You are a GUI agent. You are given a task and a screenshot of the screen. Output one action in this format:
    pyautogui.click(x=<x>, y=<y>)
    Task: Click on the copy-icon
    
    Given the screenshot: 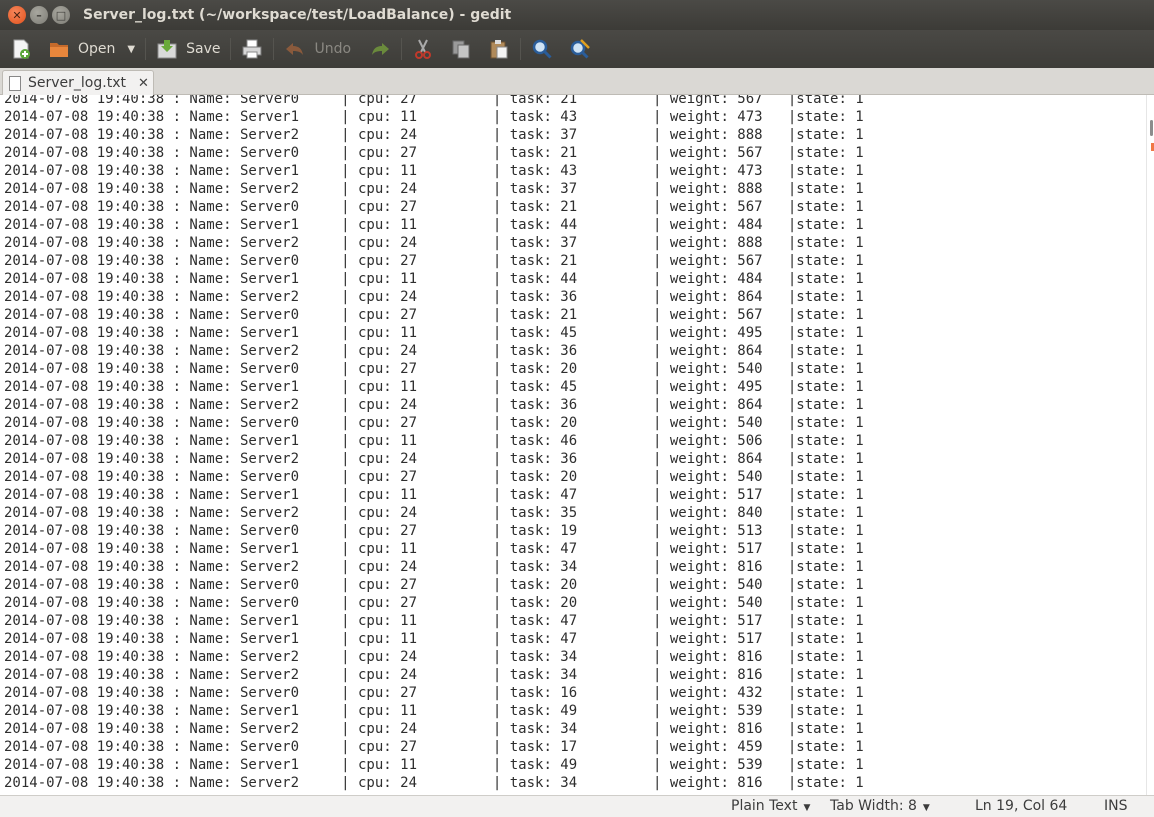 What is the action you would take?
    pyautogui.click(x=461, y=49)
    